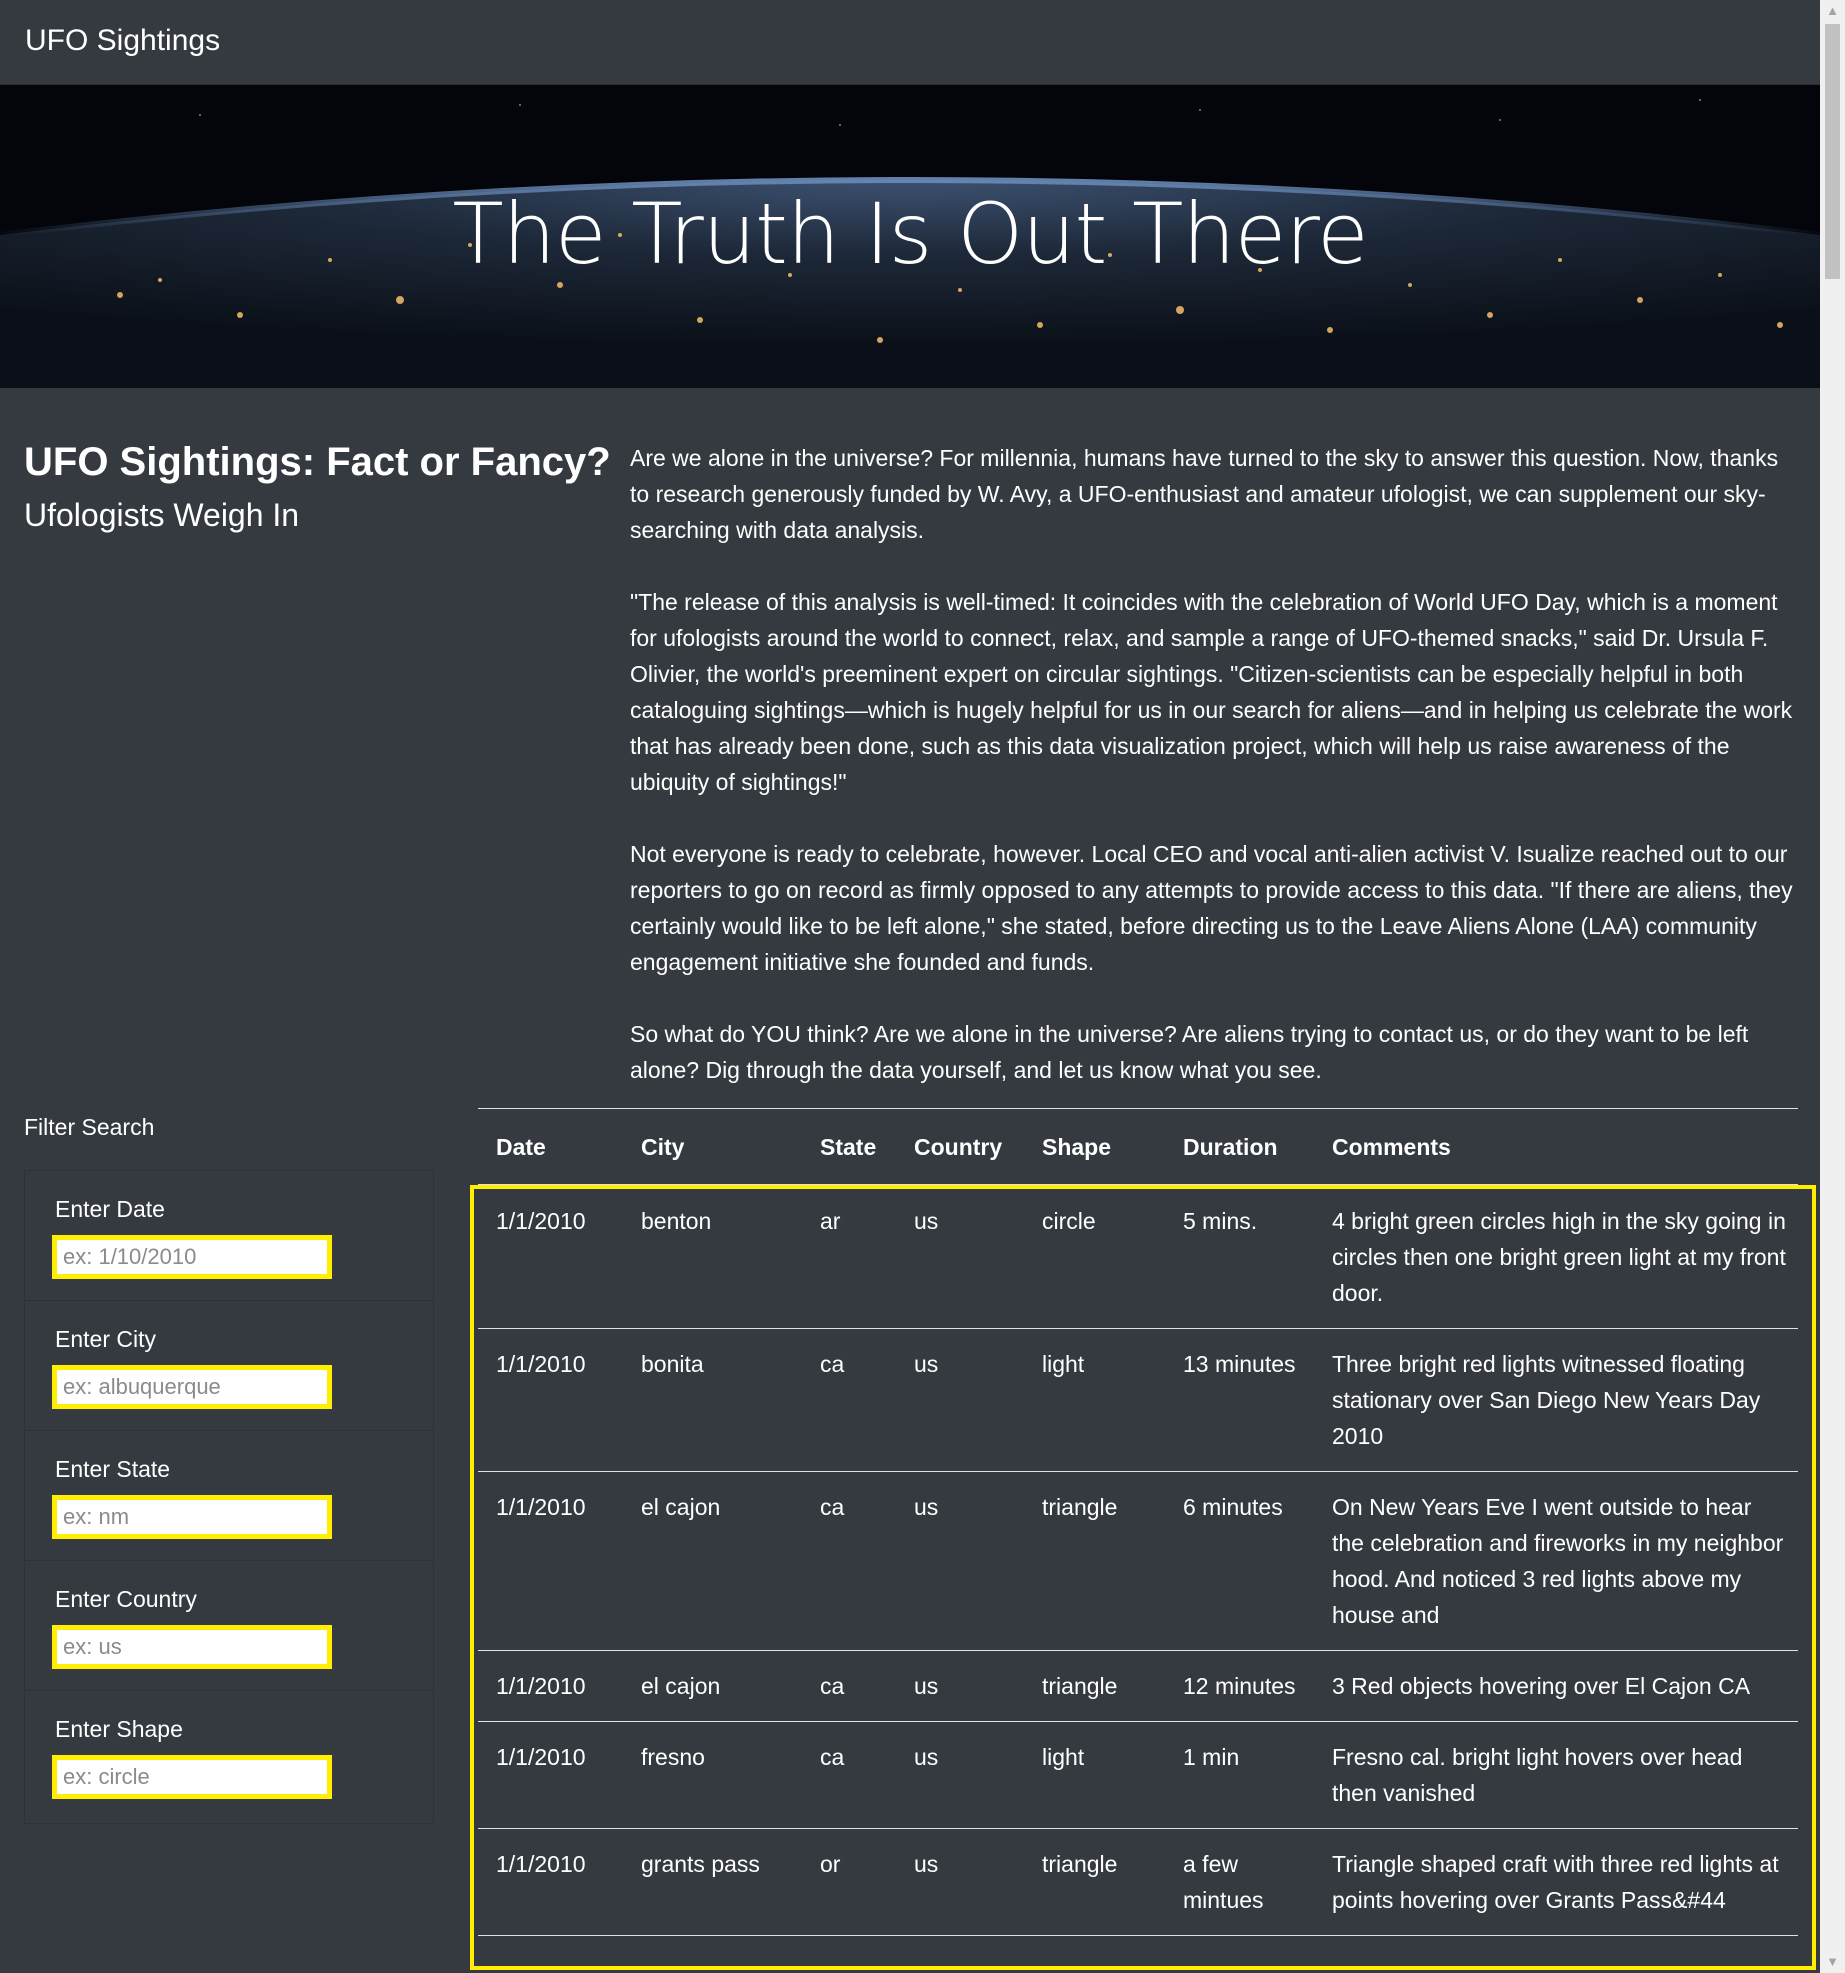  Describe the element at coordinates (849, 1148) in the screenshot. I see `column-header-state: State` at that location.